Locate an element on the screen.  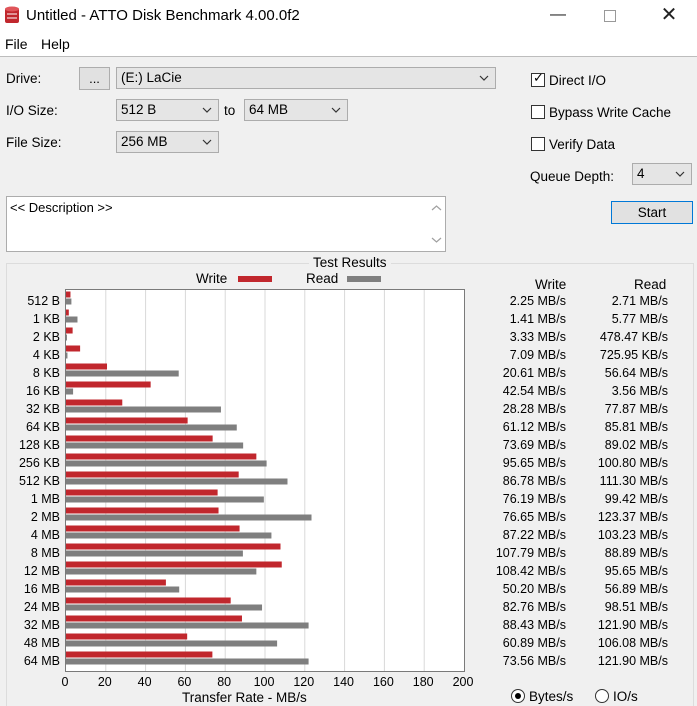
bytes-label: Bytes/s is located at coordinates (551, 696).